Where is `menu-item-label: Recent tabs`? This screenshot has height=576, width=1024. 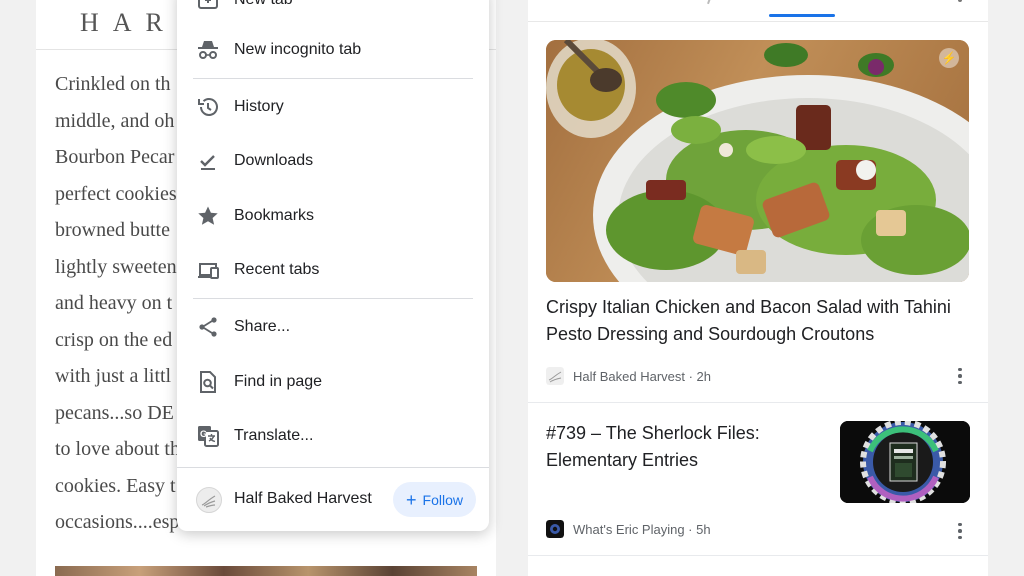 menu-item-label: Recent tabs is located at coordinates (277, 269).